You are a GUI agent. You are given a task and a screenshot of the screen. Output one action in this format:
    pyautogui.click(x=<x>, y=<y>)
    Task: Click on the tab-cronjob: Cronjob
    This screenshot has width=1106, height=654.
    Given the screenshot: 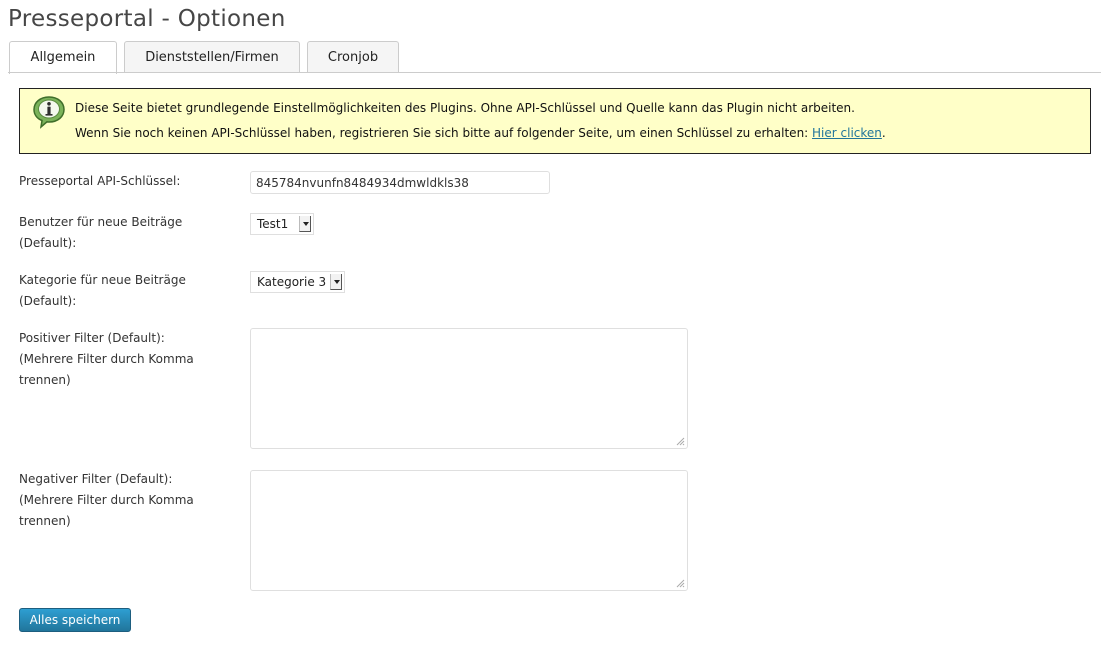 What is the action you would take?
    pyautogui.click(x=353, y=57)
    